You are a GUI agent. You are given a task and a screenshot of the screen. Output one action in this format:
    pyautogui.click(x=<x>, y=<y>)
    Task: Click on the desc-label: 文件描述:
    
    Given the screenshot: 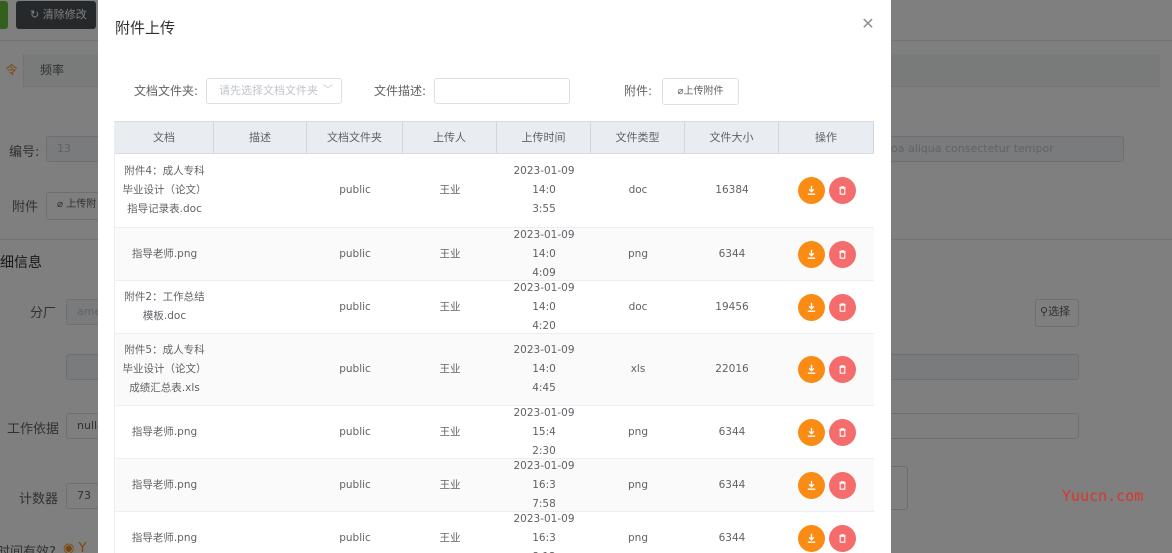 What is the action you would take?
    pyautogui.click(x=400, y=91)
    